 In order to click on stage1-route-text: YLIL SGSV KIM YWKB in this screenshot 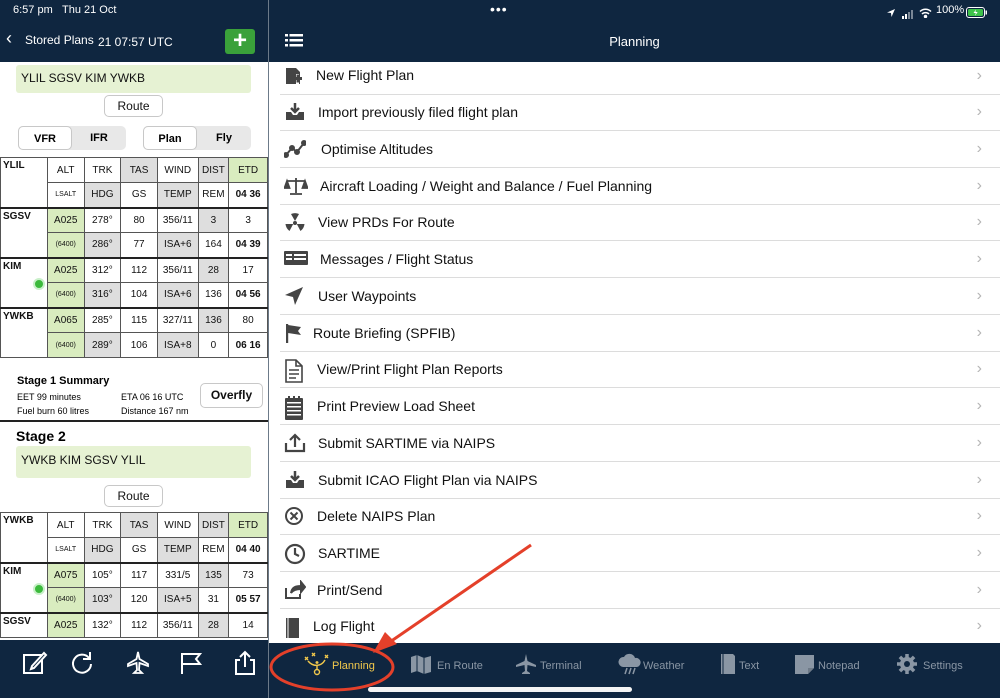, I will do `click(133, 79)`.